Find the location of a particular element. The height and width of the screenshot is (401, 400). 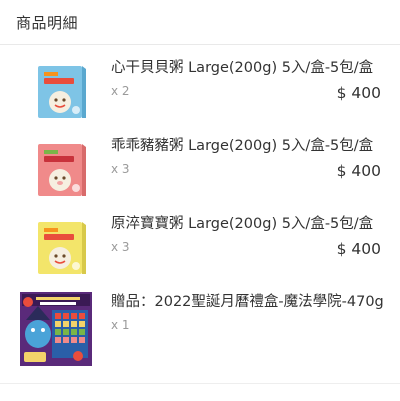

gift-name: 贈品：2022聖誕月曆禮盒-魔法學院-470g is located at coordinates (247, 302).